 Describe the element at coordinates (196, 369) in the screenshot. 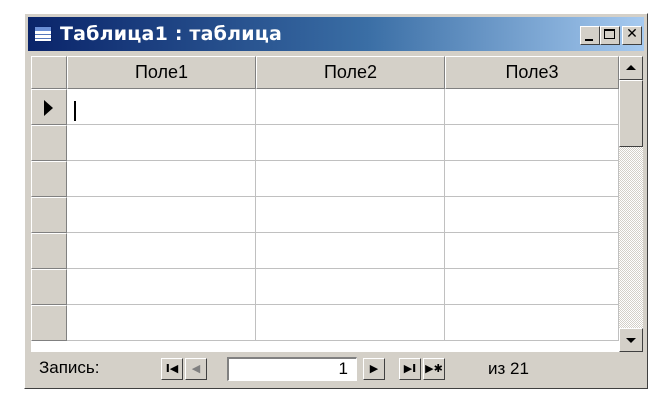

I see `previous-record-button: ◀` at that location.